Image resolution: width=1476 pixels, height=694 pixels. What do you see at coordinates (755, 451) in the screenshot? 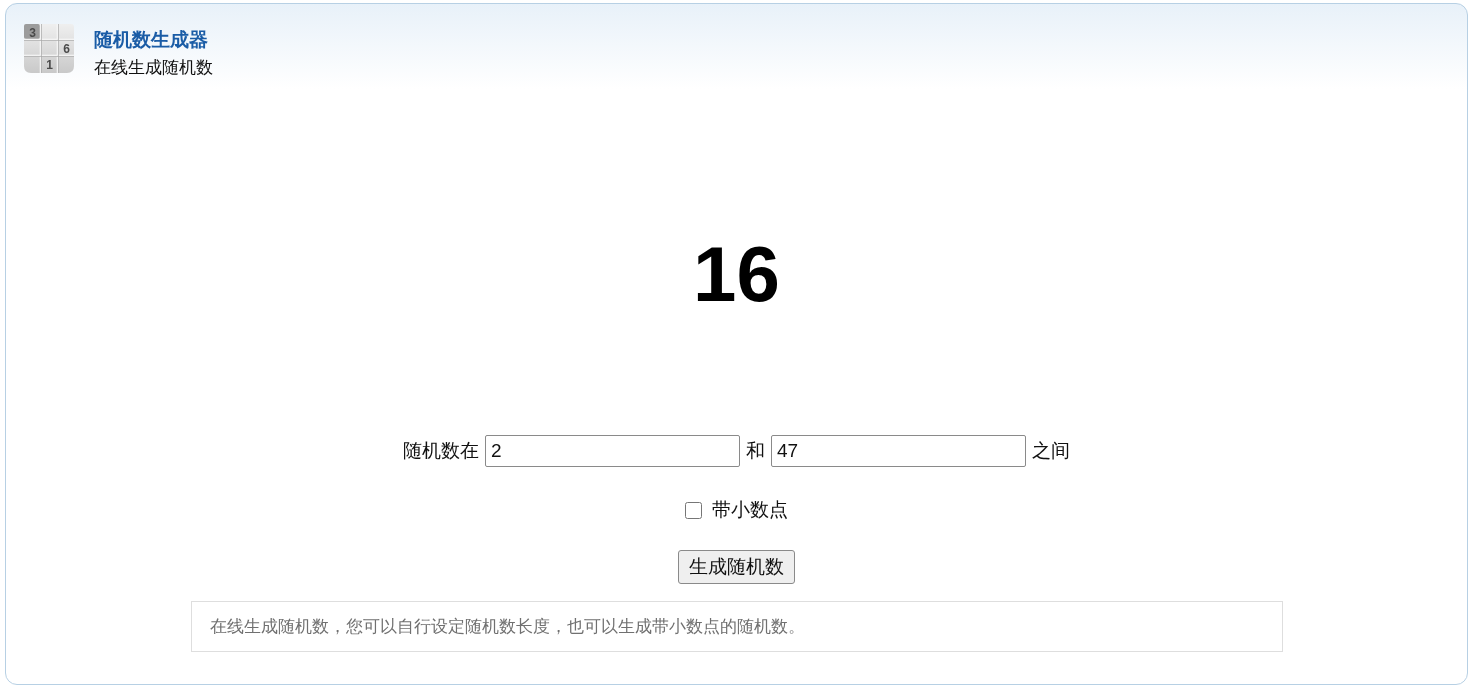
I see `range-joiner-label: 和` at bounding box center [755, 451].